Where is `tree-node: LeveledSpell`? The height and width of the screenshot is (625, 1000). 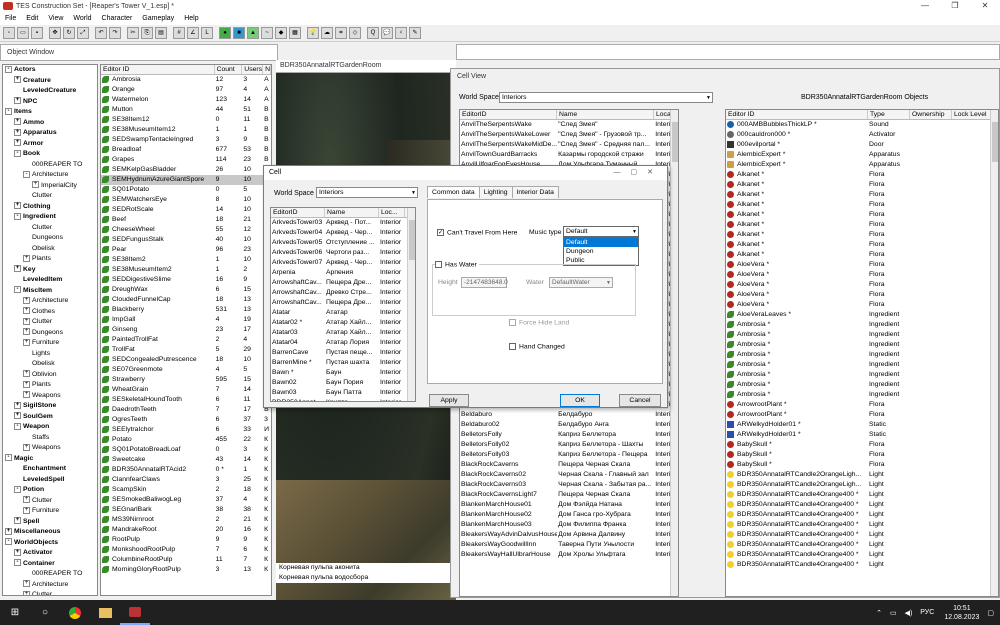 tree-node: LeveledSpell is located at coordinates (50, 480).